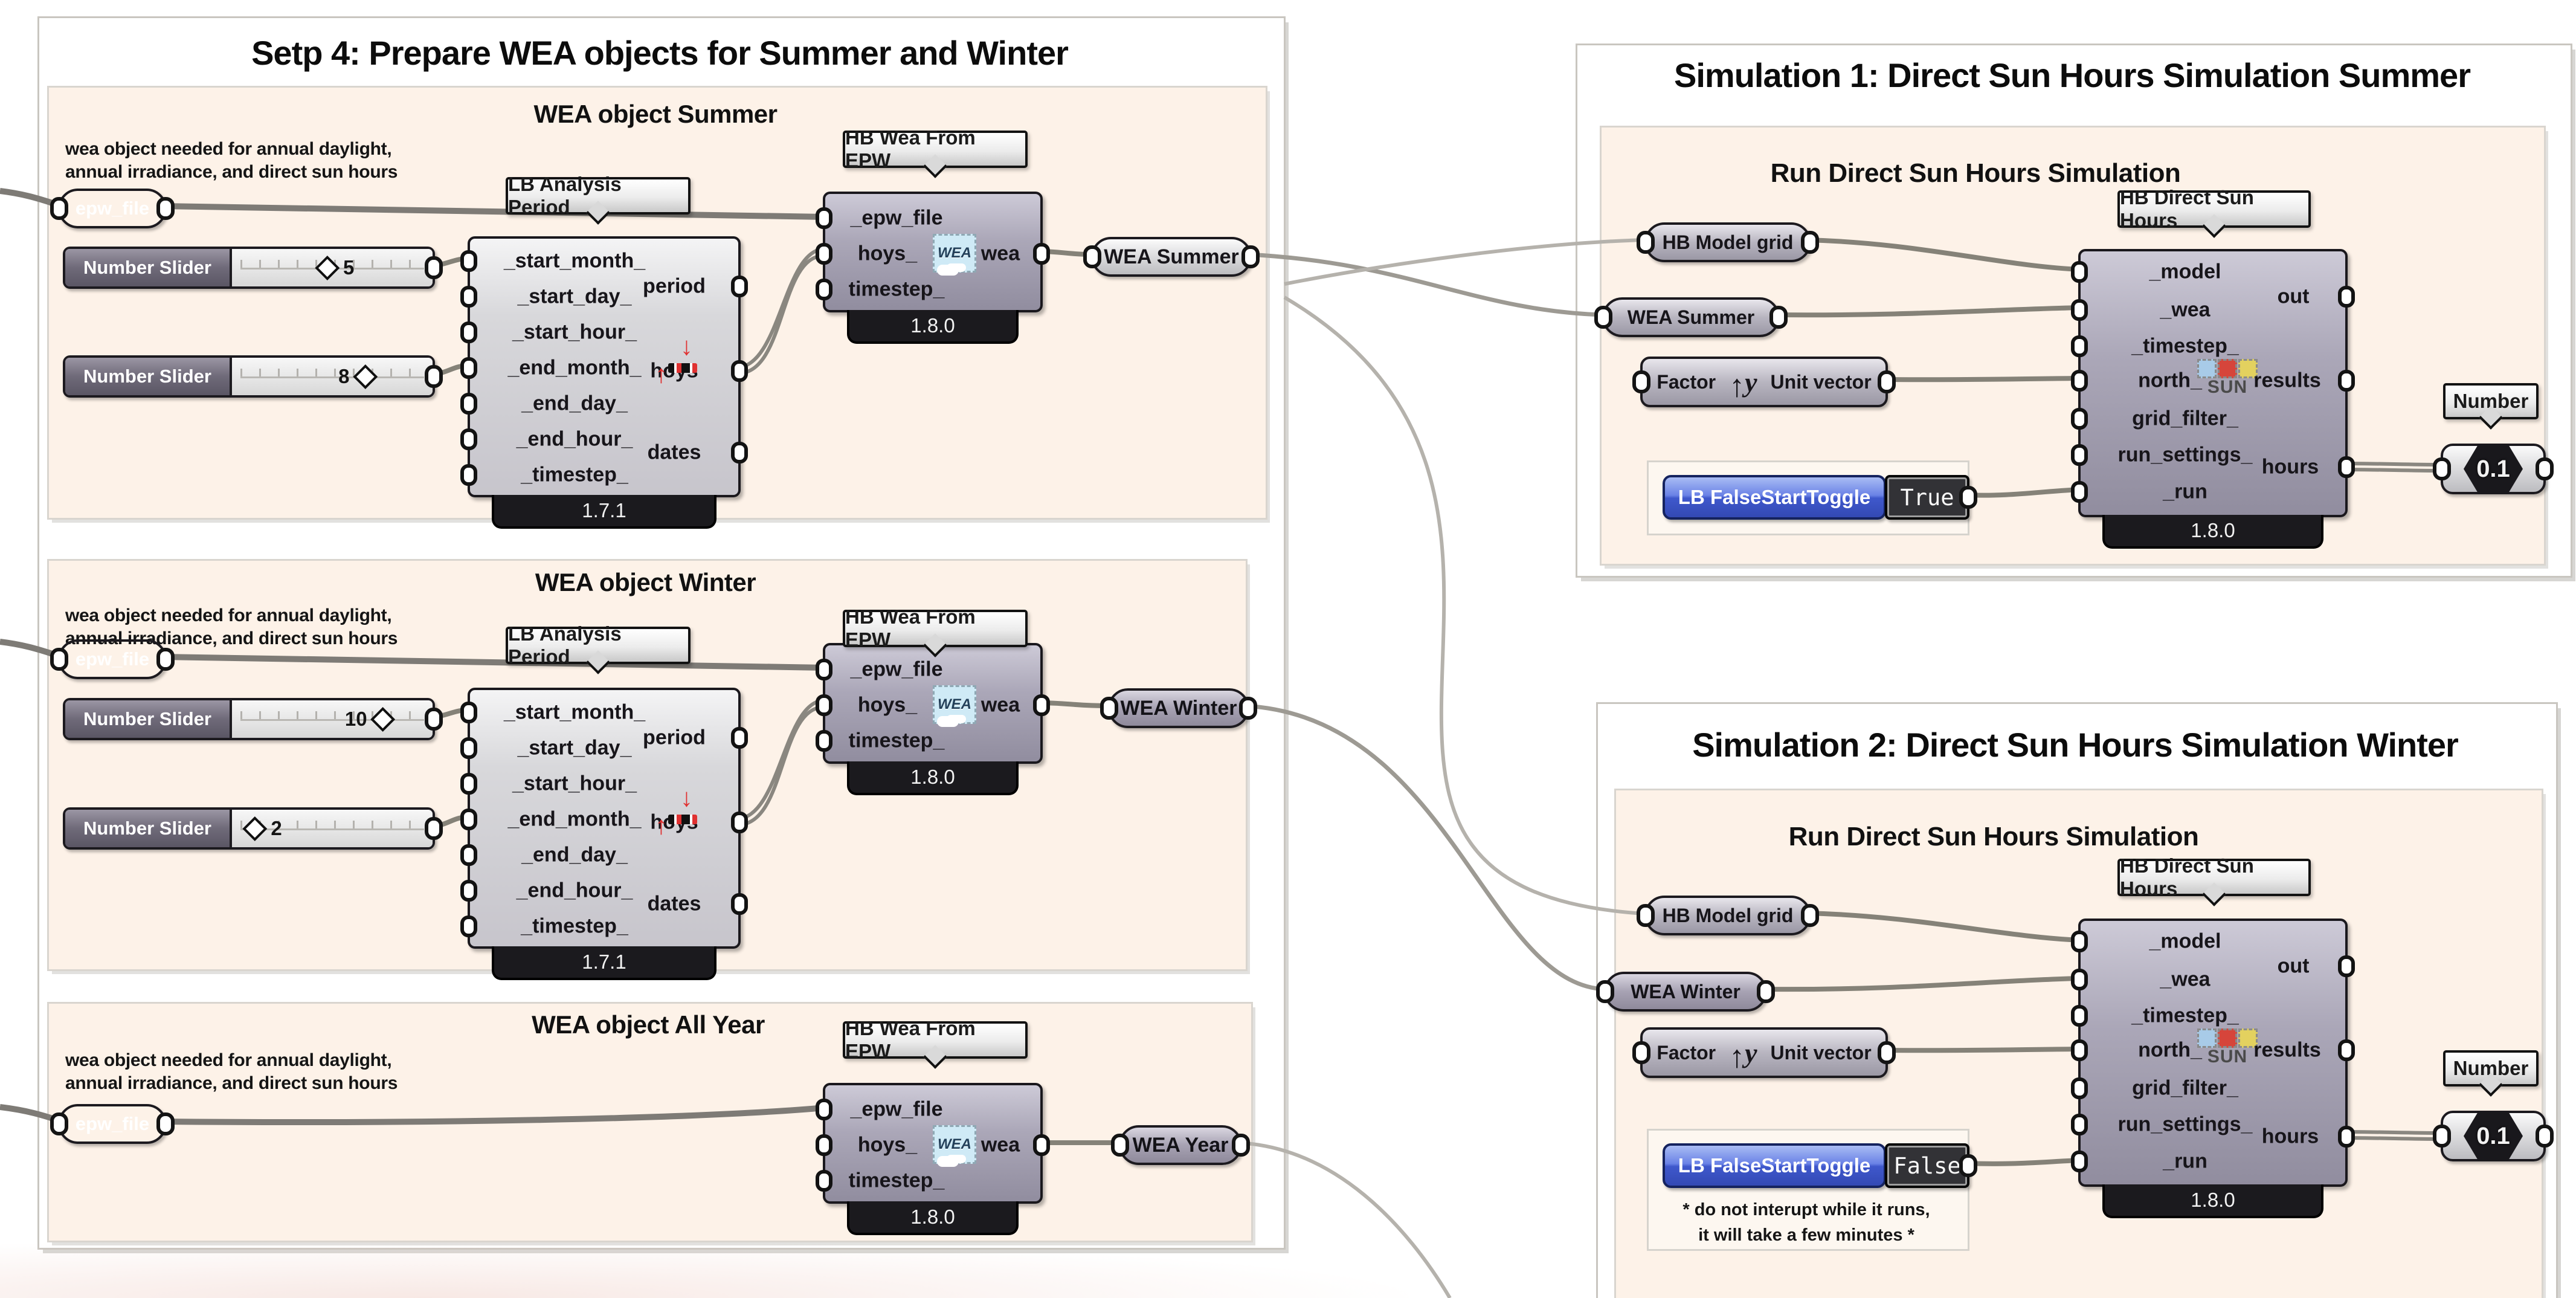 This screenshot has height=1298, width=2576. Describe the element at coordinates (113, 209) in the screenshot. I see `param-epw-file-summer: epw_file` at that location.